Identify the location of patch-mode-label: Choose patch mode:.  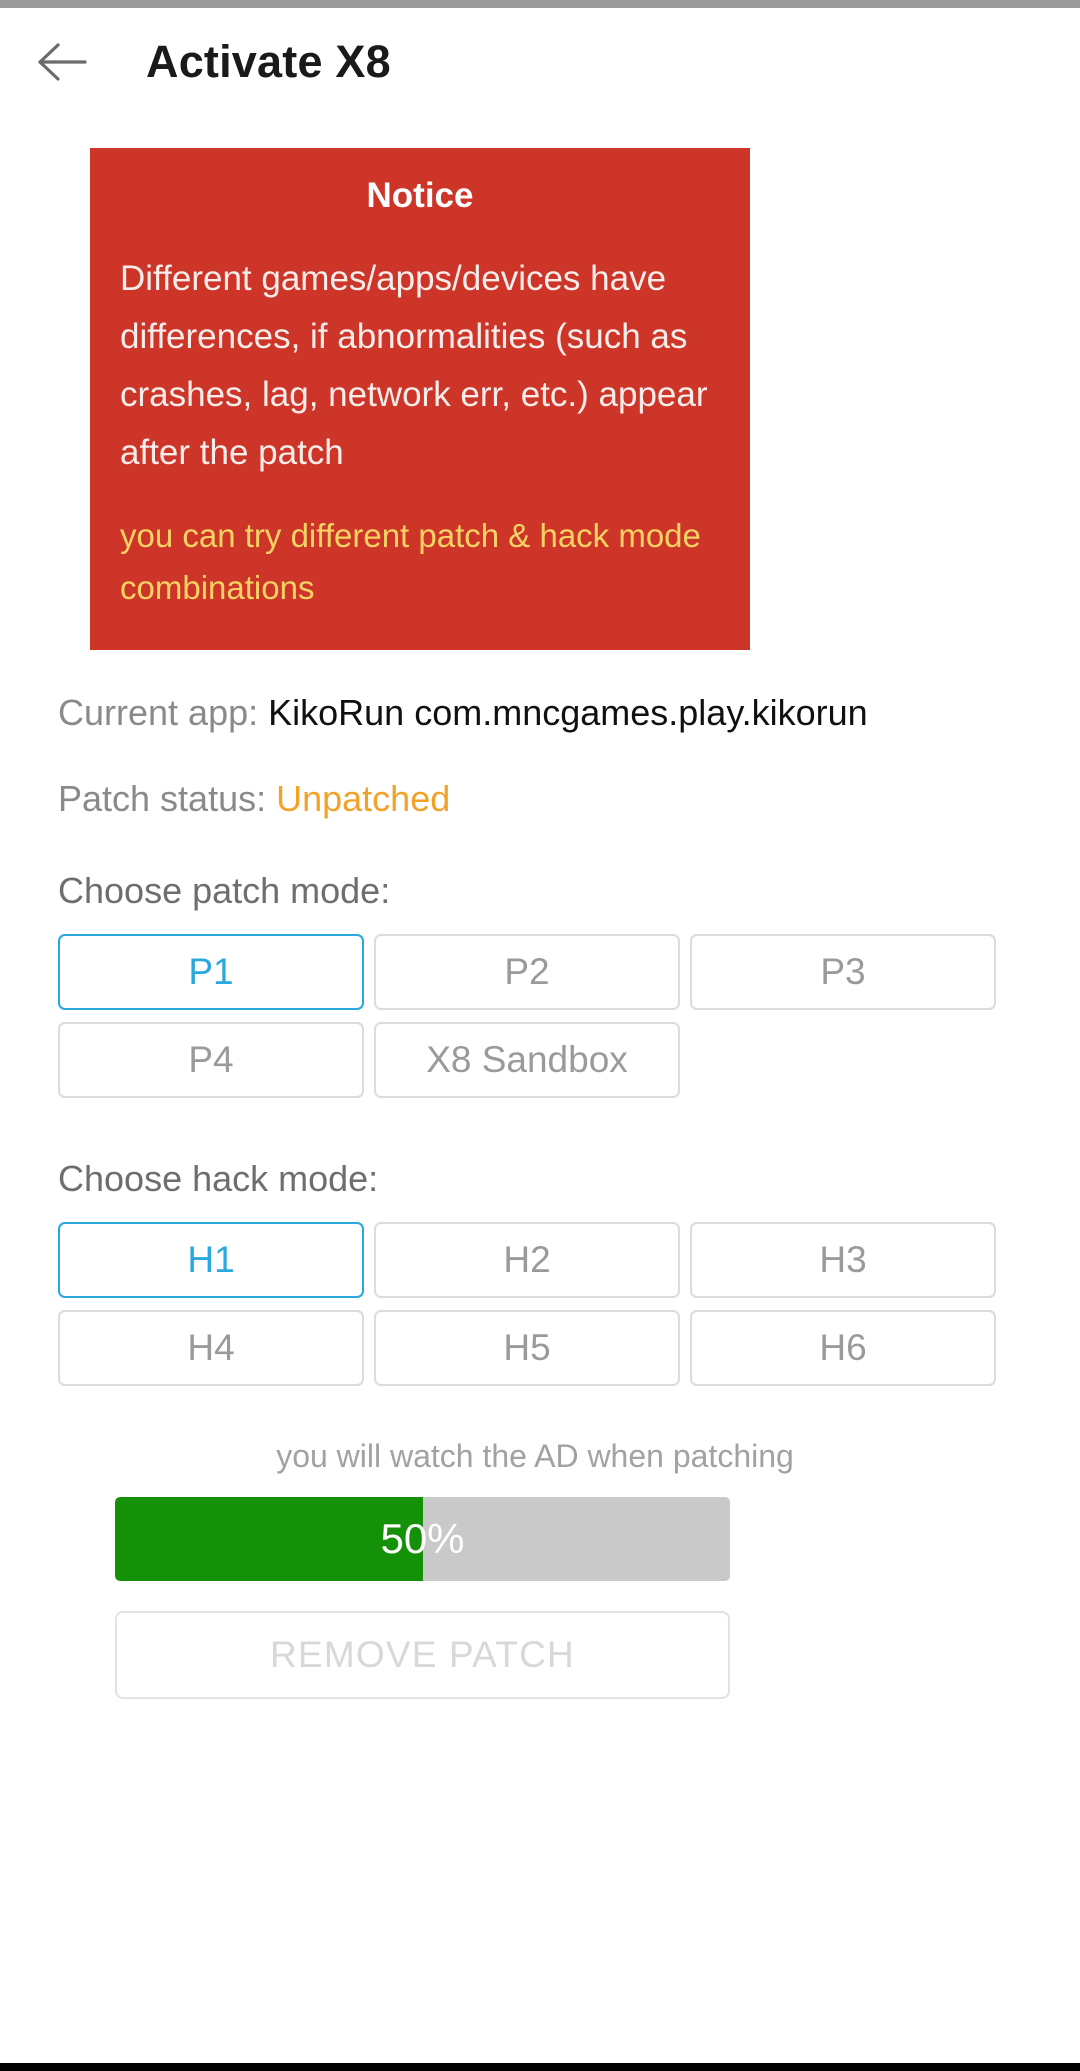
(224, 890).